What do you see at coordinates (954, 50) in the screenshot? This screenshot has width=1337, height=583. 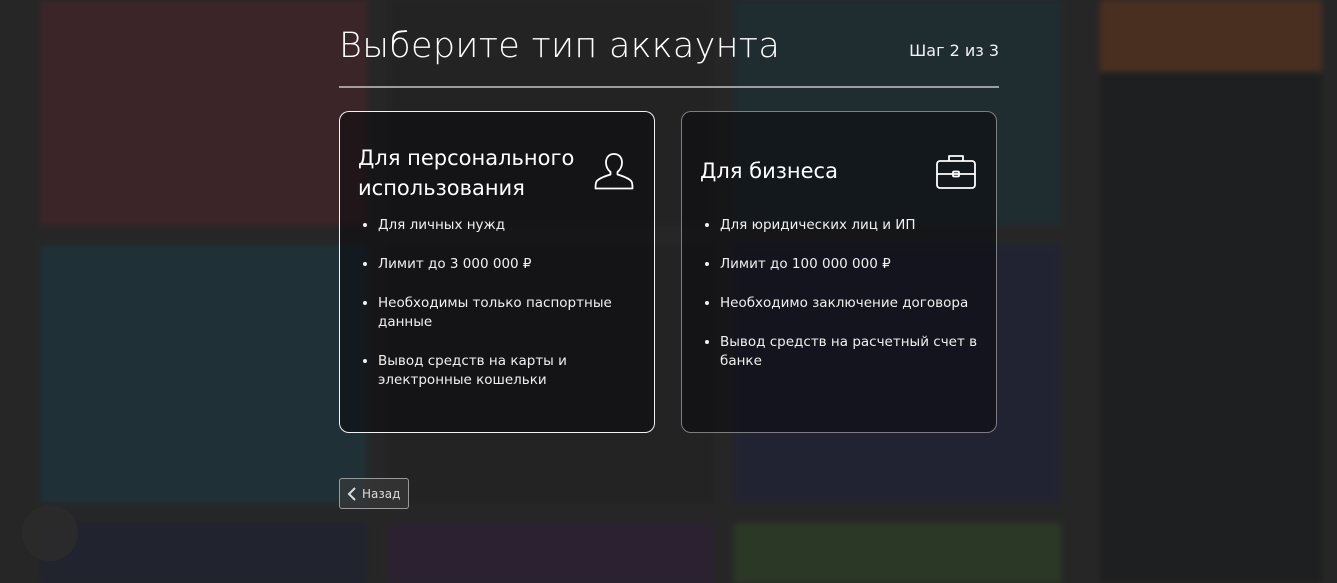 I see `step-indicator: Шаг 2 из 3` at bounding box center [954, 50].